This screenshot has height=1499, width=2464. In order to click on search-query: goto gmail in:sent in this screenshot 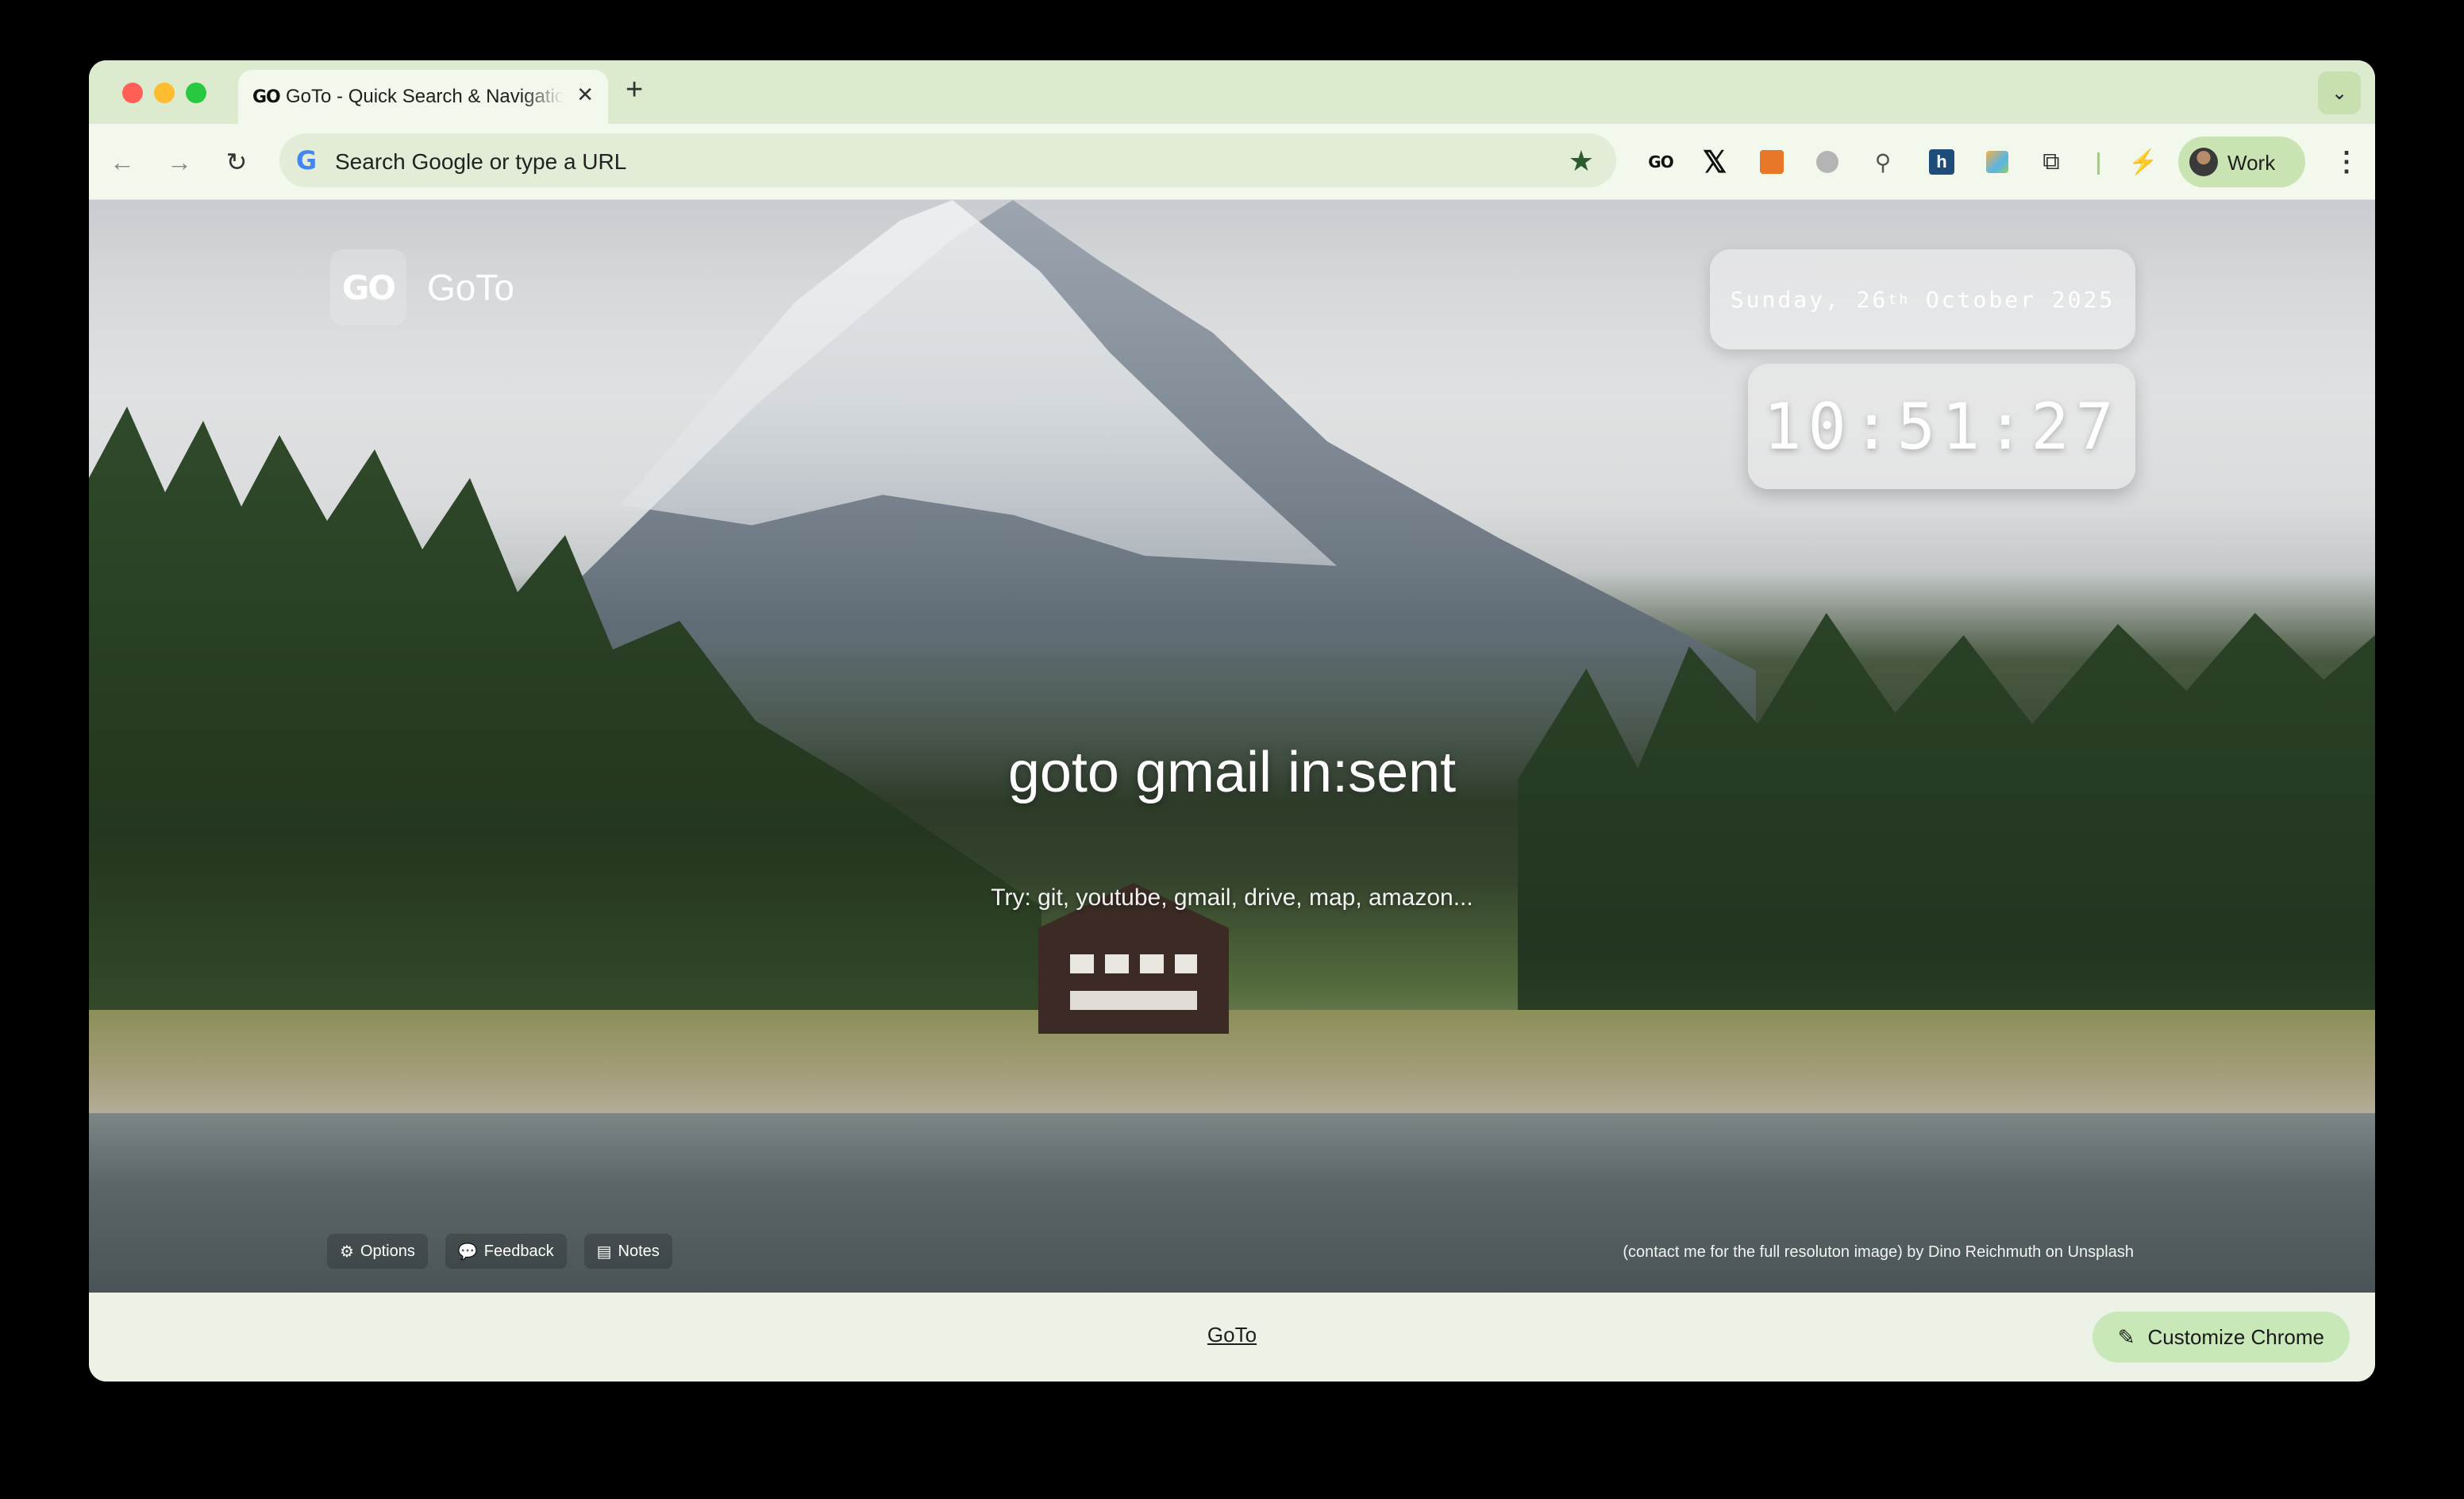, I will do `click(1232, 772)`.